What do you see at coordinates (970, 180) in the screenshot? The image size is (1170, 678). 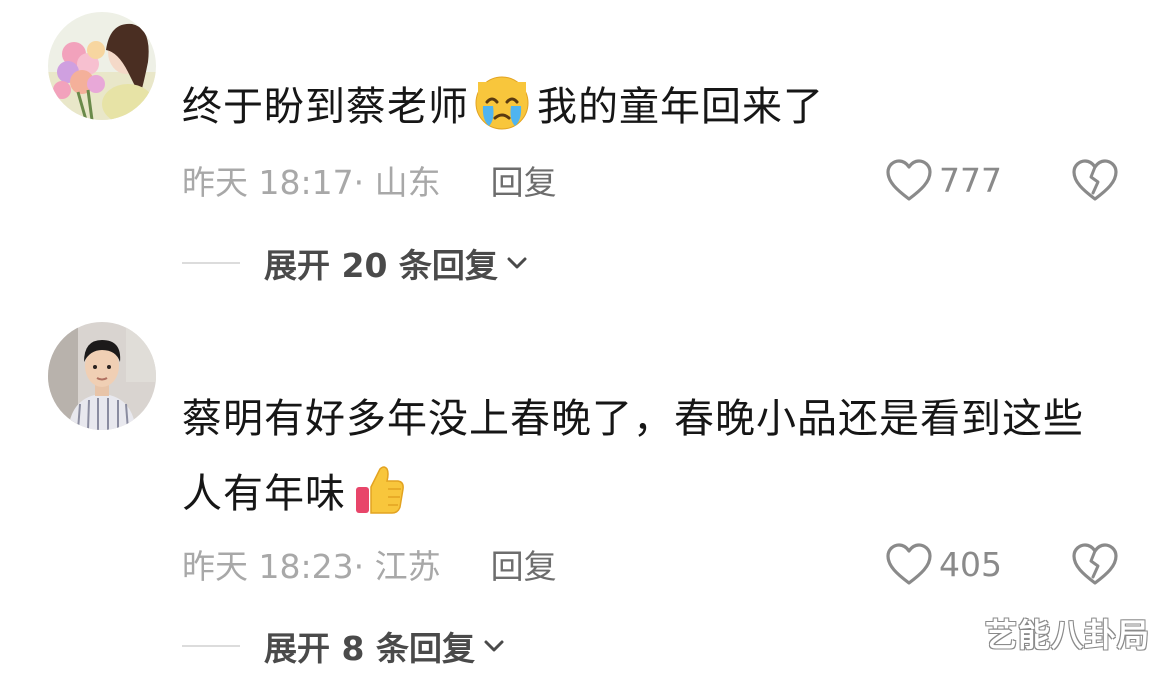 I see `like-count: 777` at bounding box center [970, 180].